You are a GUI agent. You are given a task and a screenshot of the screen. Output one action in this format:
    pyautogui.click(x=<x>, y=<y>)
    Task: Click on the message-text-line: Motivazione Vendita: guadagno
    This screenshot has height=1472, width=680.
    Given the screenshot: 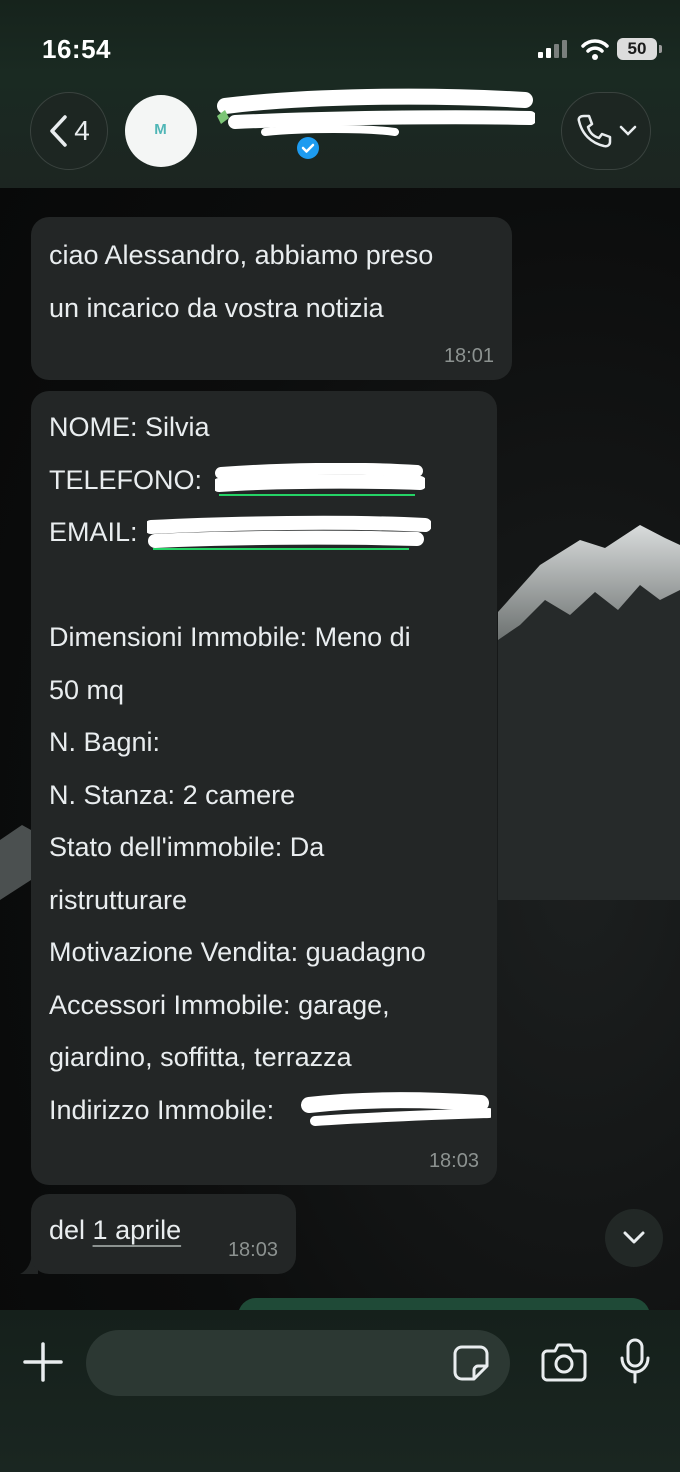 What is the action you would take?
    pyautogui.click(x=237, y=952)
    